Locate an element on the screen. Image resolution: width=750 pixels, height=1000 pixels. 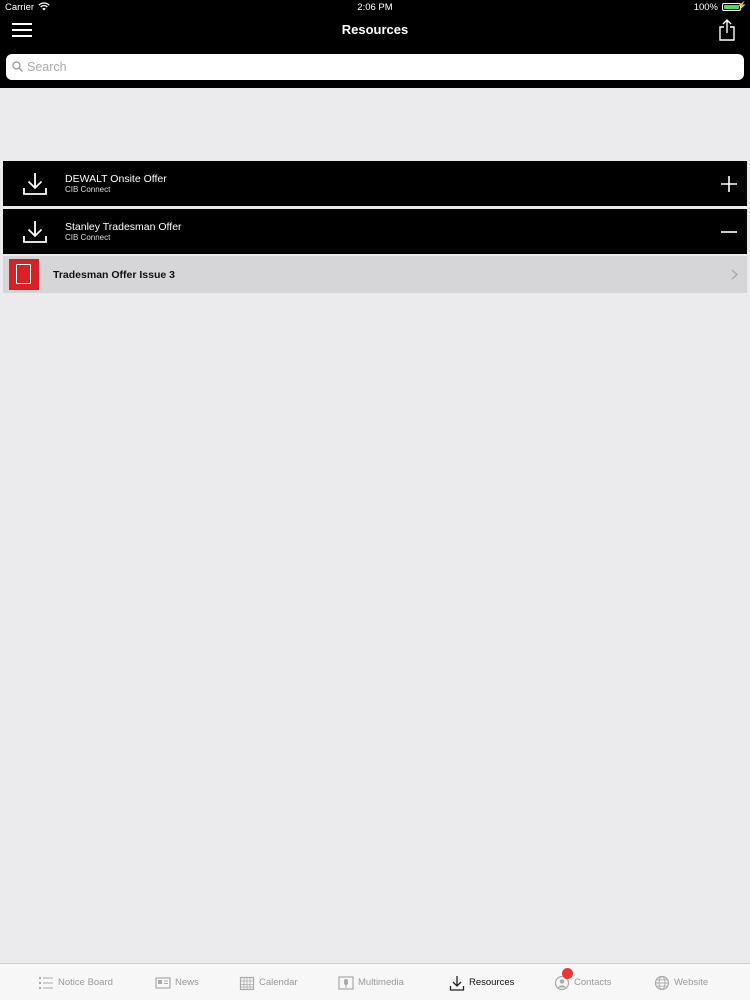
multimedia-icon is located at coordinates (346, 982).